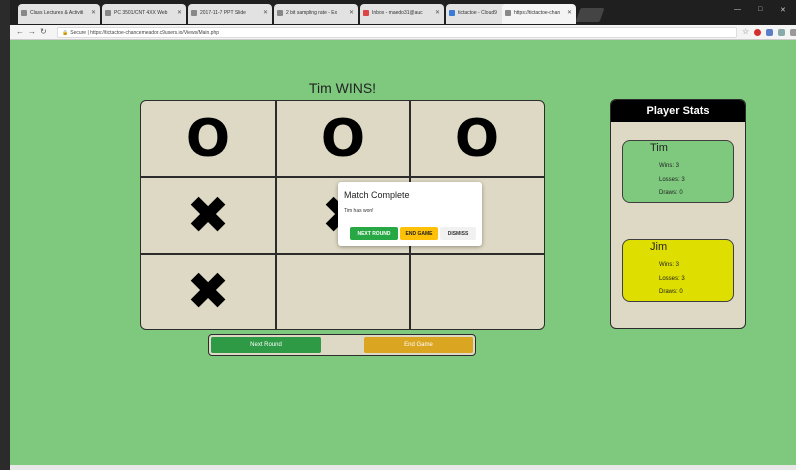  Describe the element at coordinates (65, 33) in the screenshot. I see `lock-icon: 🔒` at that location.